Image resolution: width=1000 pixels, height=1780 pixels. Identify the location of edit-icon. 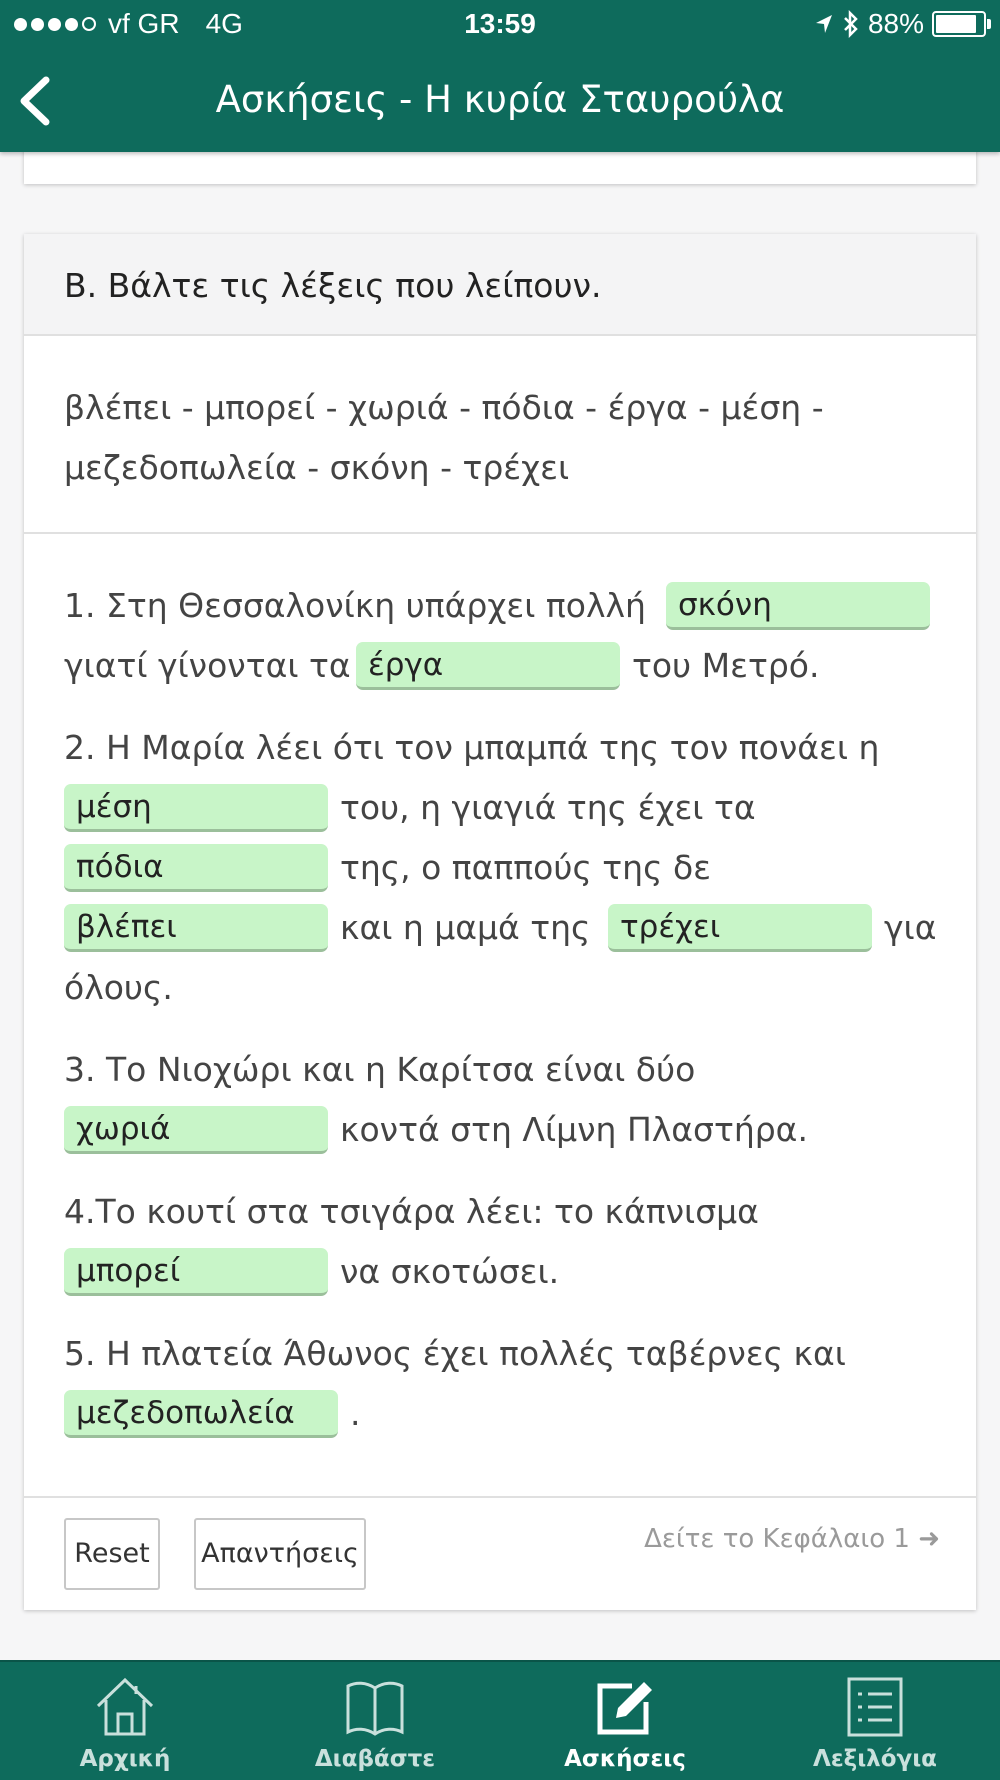
(624, 1708).